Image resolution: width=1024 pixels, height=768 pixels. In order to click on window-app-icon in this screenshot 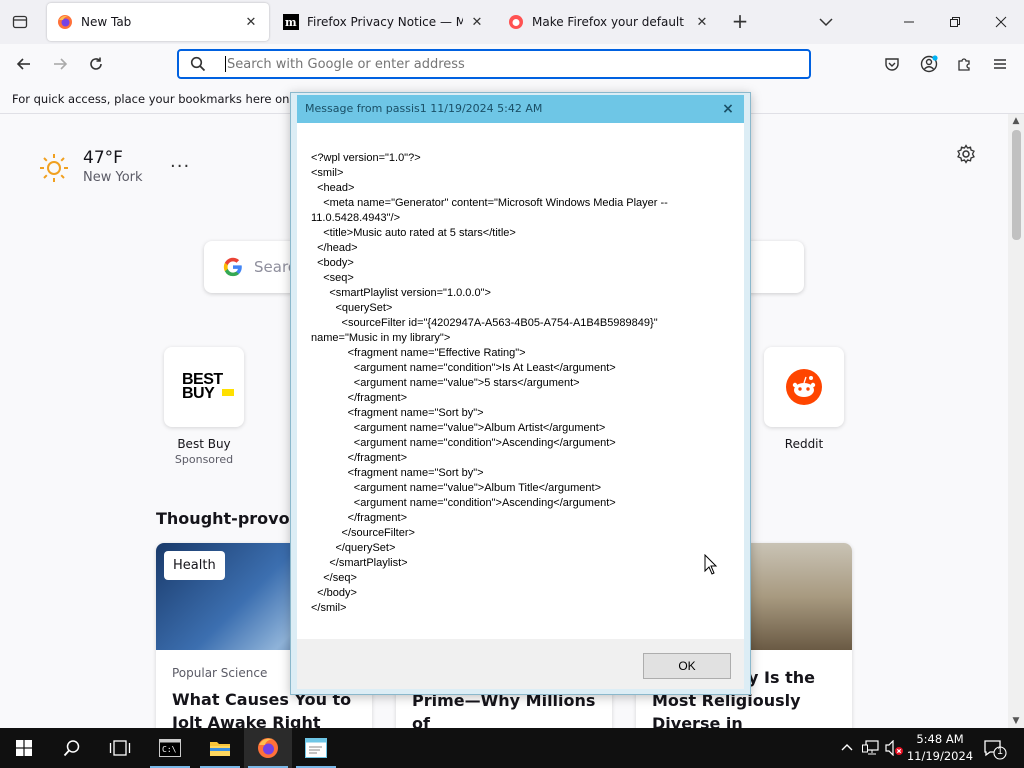, I will do `click(316, 748)`.